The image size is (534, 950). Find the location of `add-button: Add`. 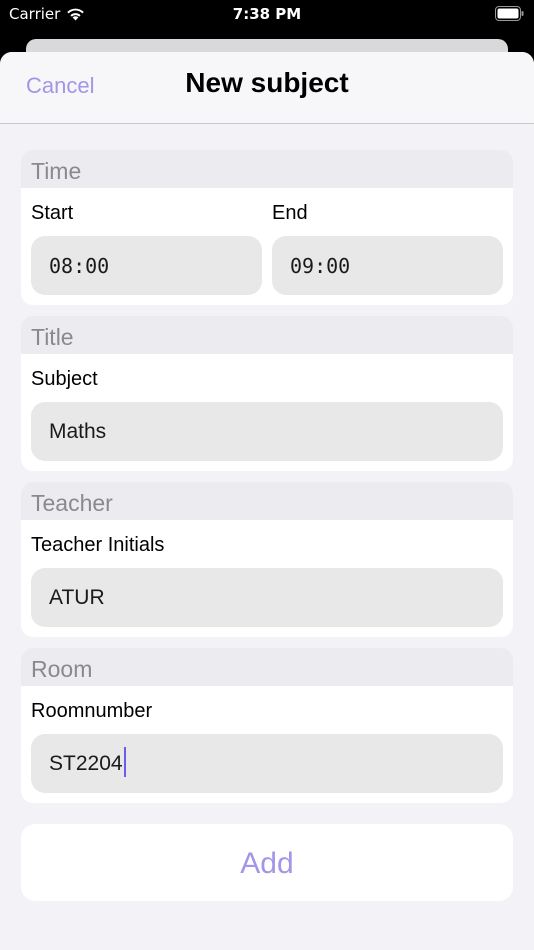

add-button: Add is located at coordinates (267, 862).